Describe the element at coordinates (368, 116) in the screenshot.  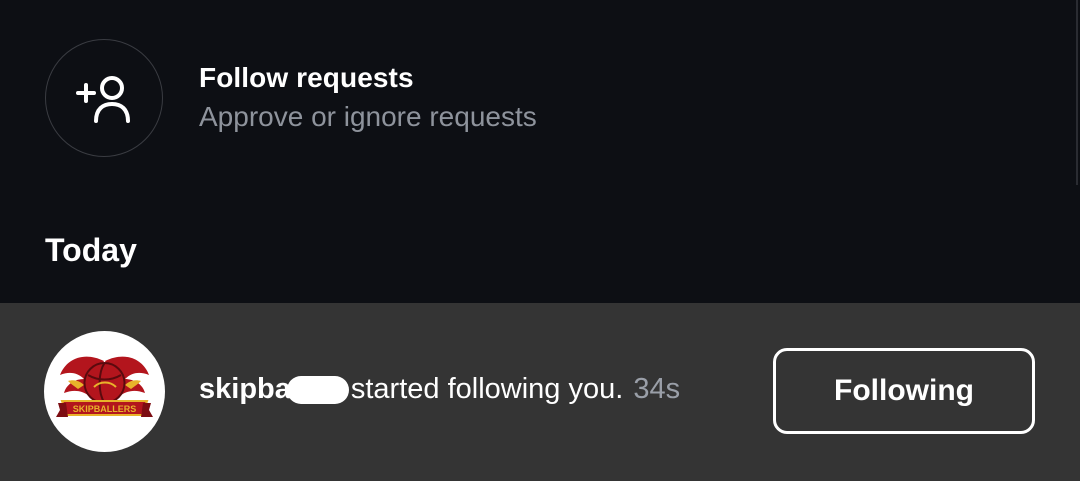
I see `follow-requests-subtitle: Approve or ignore requests` at that location.